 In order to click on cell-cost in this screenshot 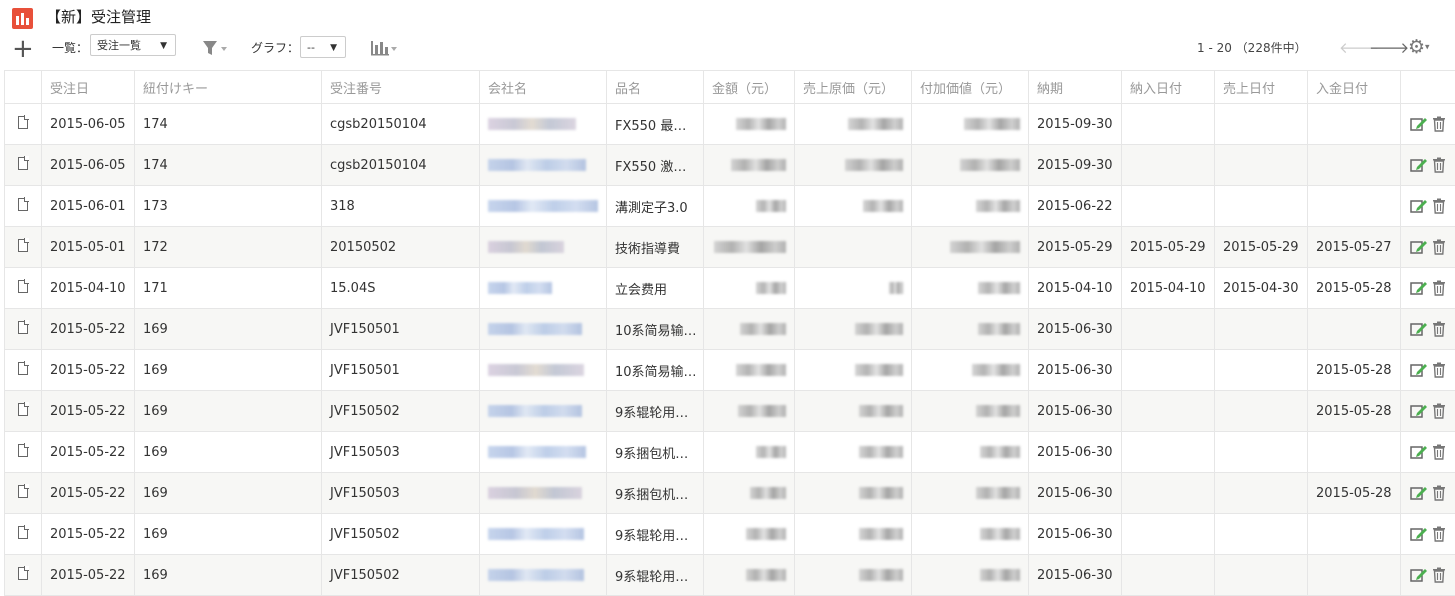, I will do `click(853, 370)`.